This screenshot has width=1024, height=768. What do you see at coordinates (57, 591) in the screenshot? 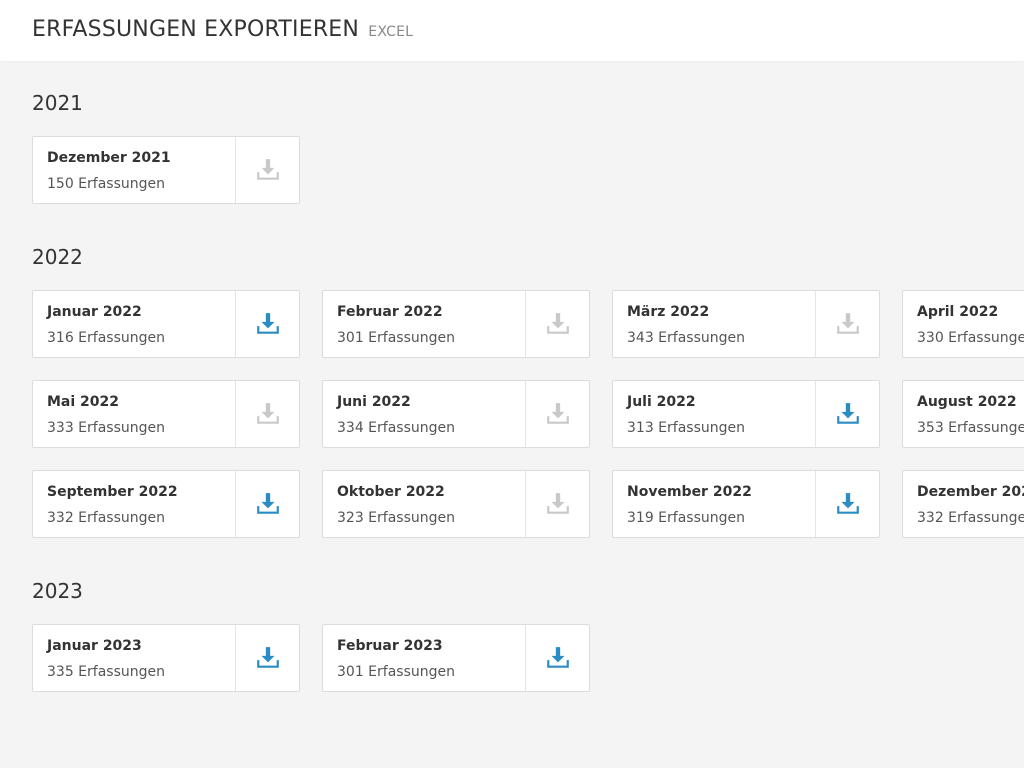
I see `year-heading-2023: 2023` at bounding box center [57, 591].